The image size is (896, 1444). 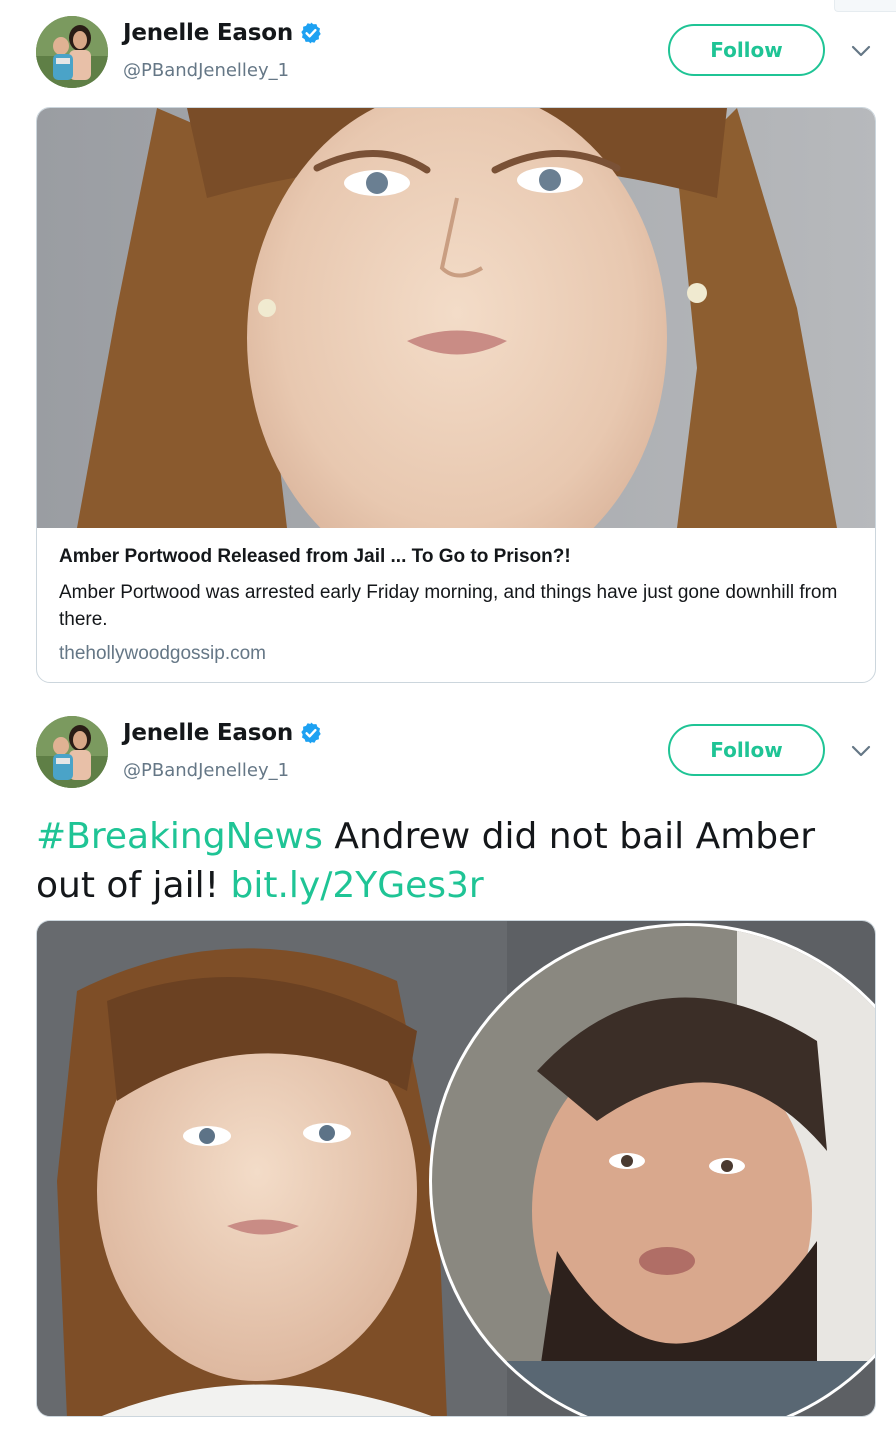 What do you see at coordinates (356, 885) in the screenshot?
I see `url-link: bit.ly/2YGes3r` at bounding box center [356, 885].